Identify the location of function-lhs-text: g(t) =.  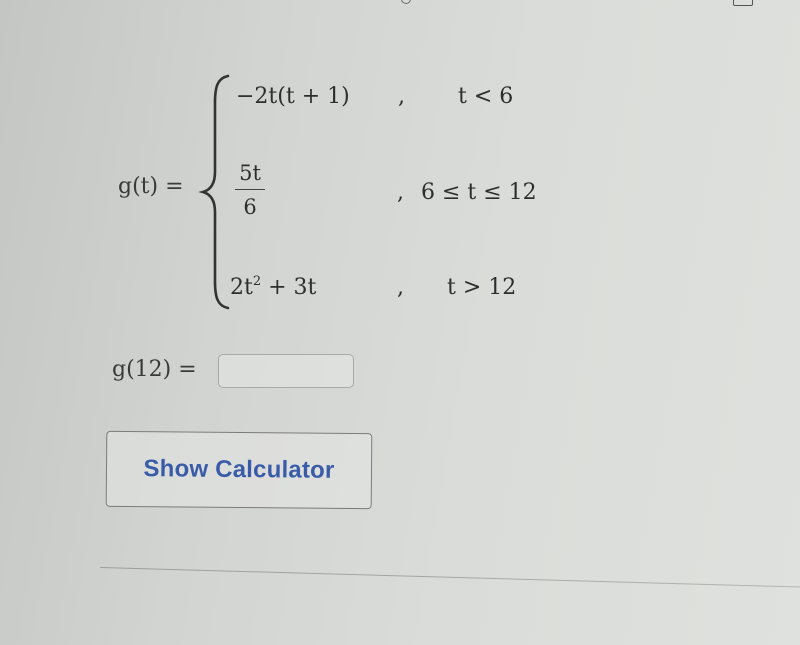
(151, 186).